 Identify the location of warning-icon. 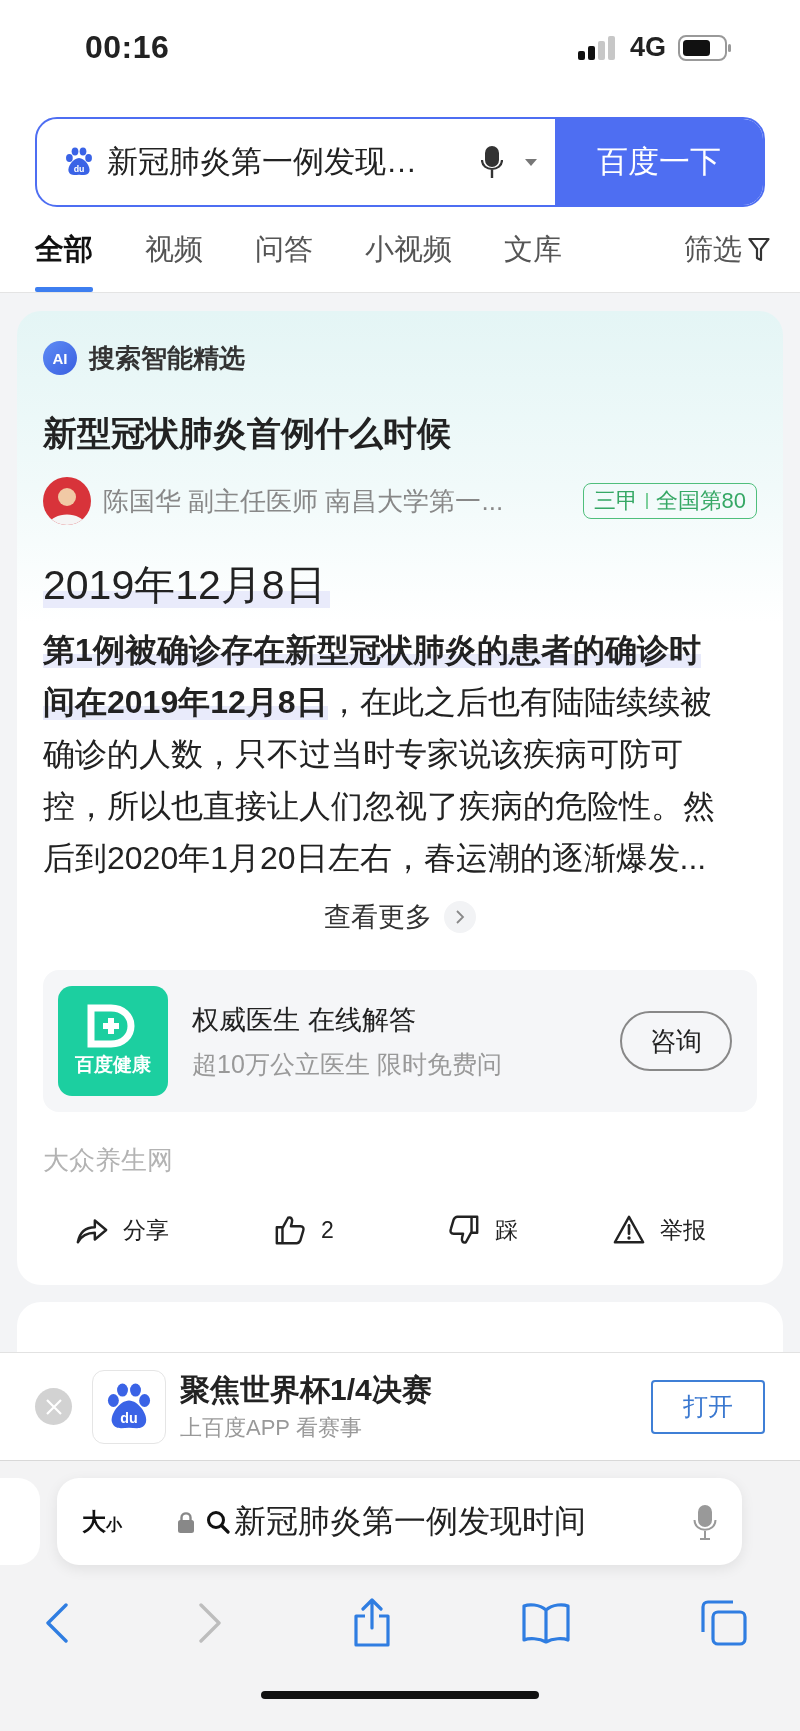
(629, 1230).